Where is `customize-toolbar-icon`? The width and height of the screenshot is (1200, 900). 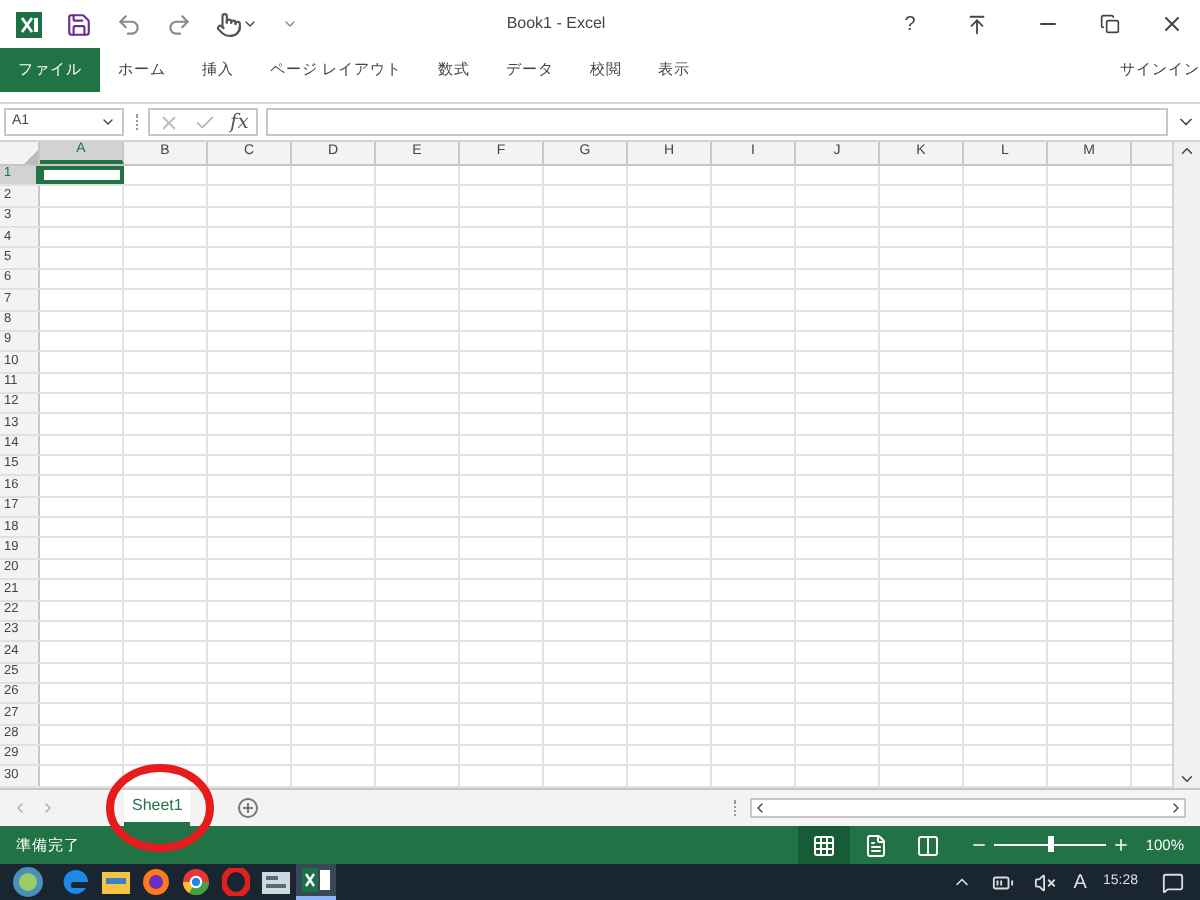 customize-toolbar-icon is located at coordinates (290, 24).